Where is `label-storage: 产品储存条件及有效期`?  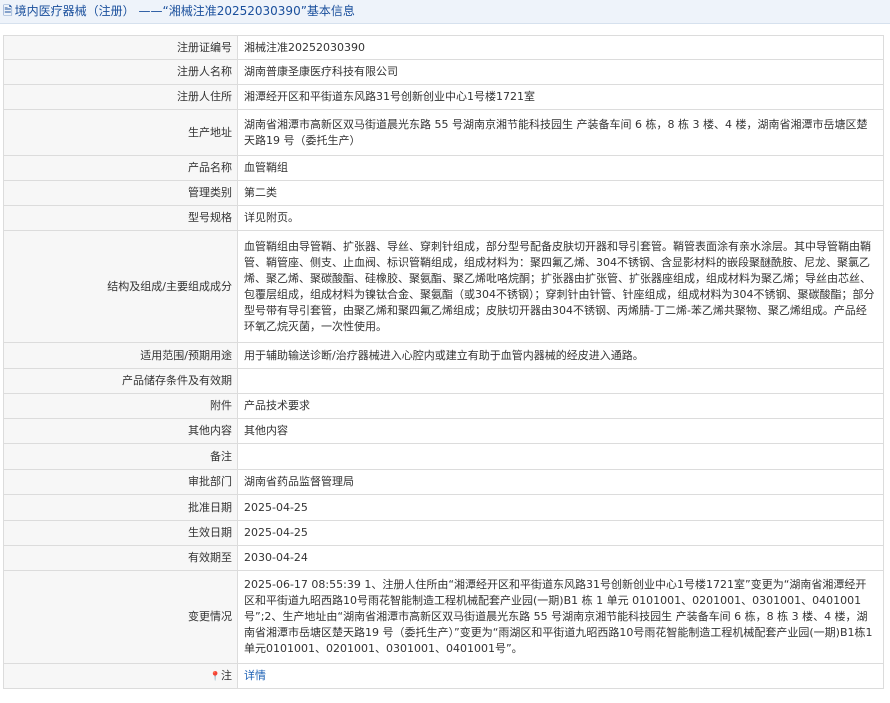
label-storage: 产品储存条件及有效期 is located at coordinates (120, 381).